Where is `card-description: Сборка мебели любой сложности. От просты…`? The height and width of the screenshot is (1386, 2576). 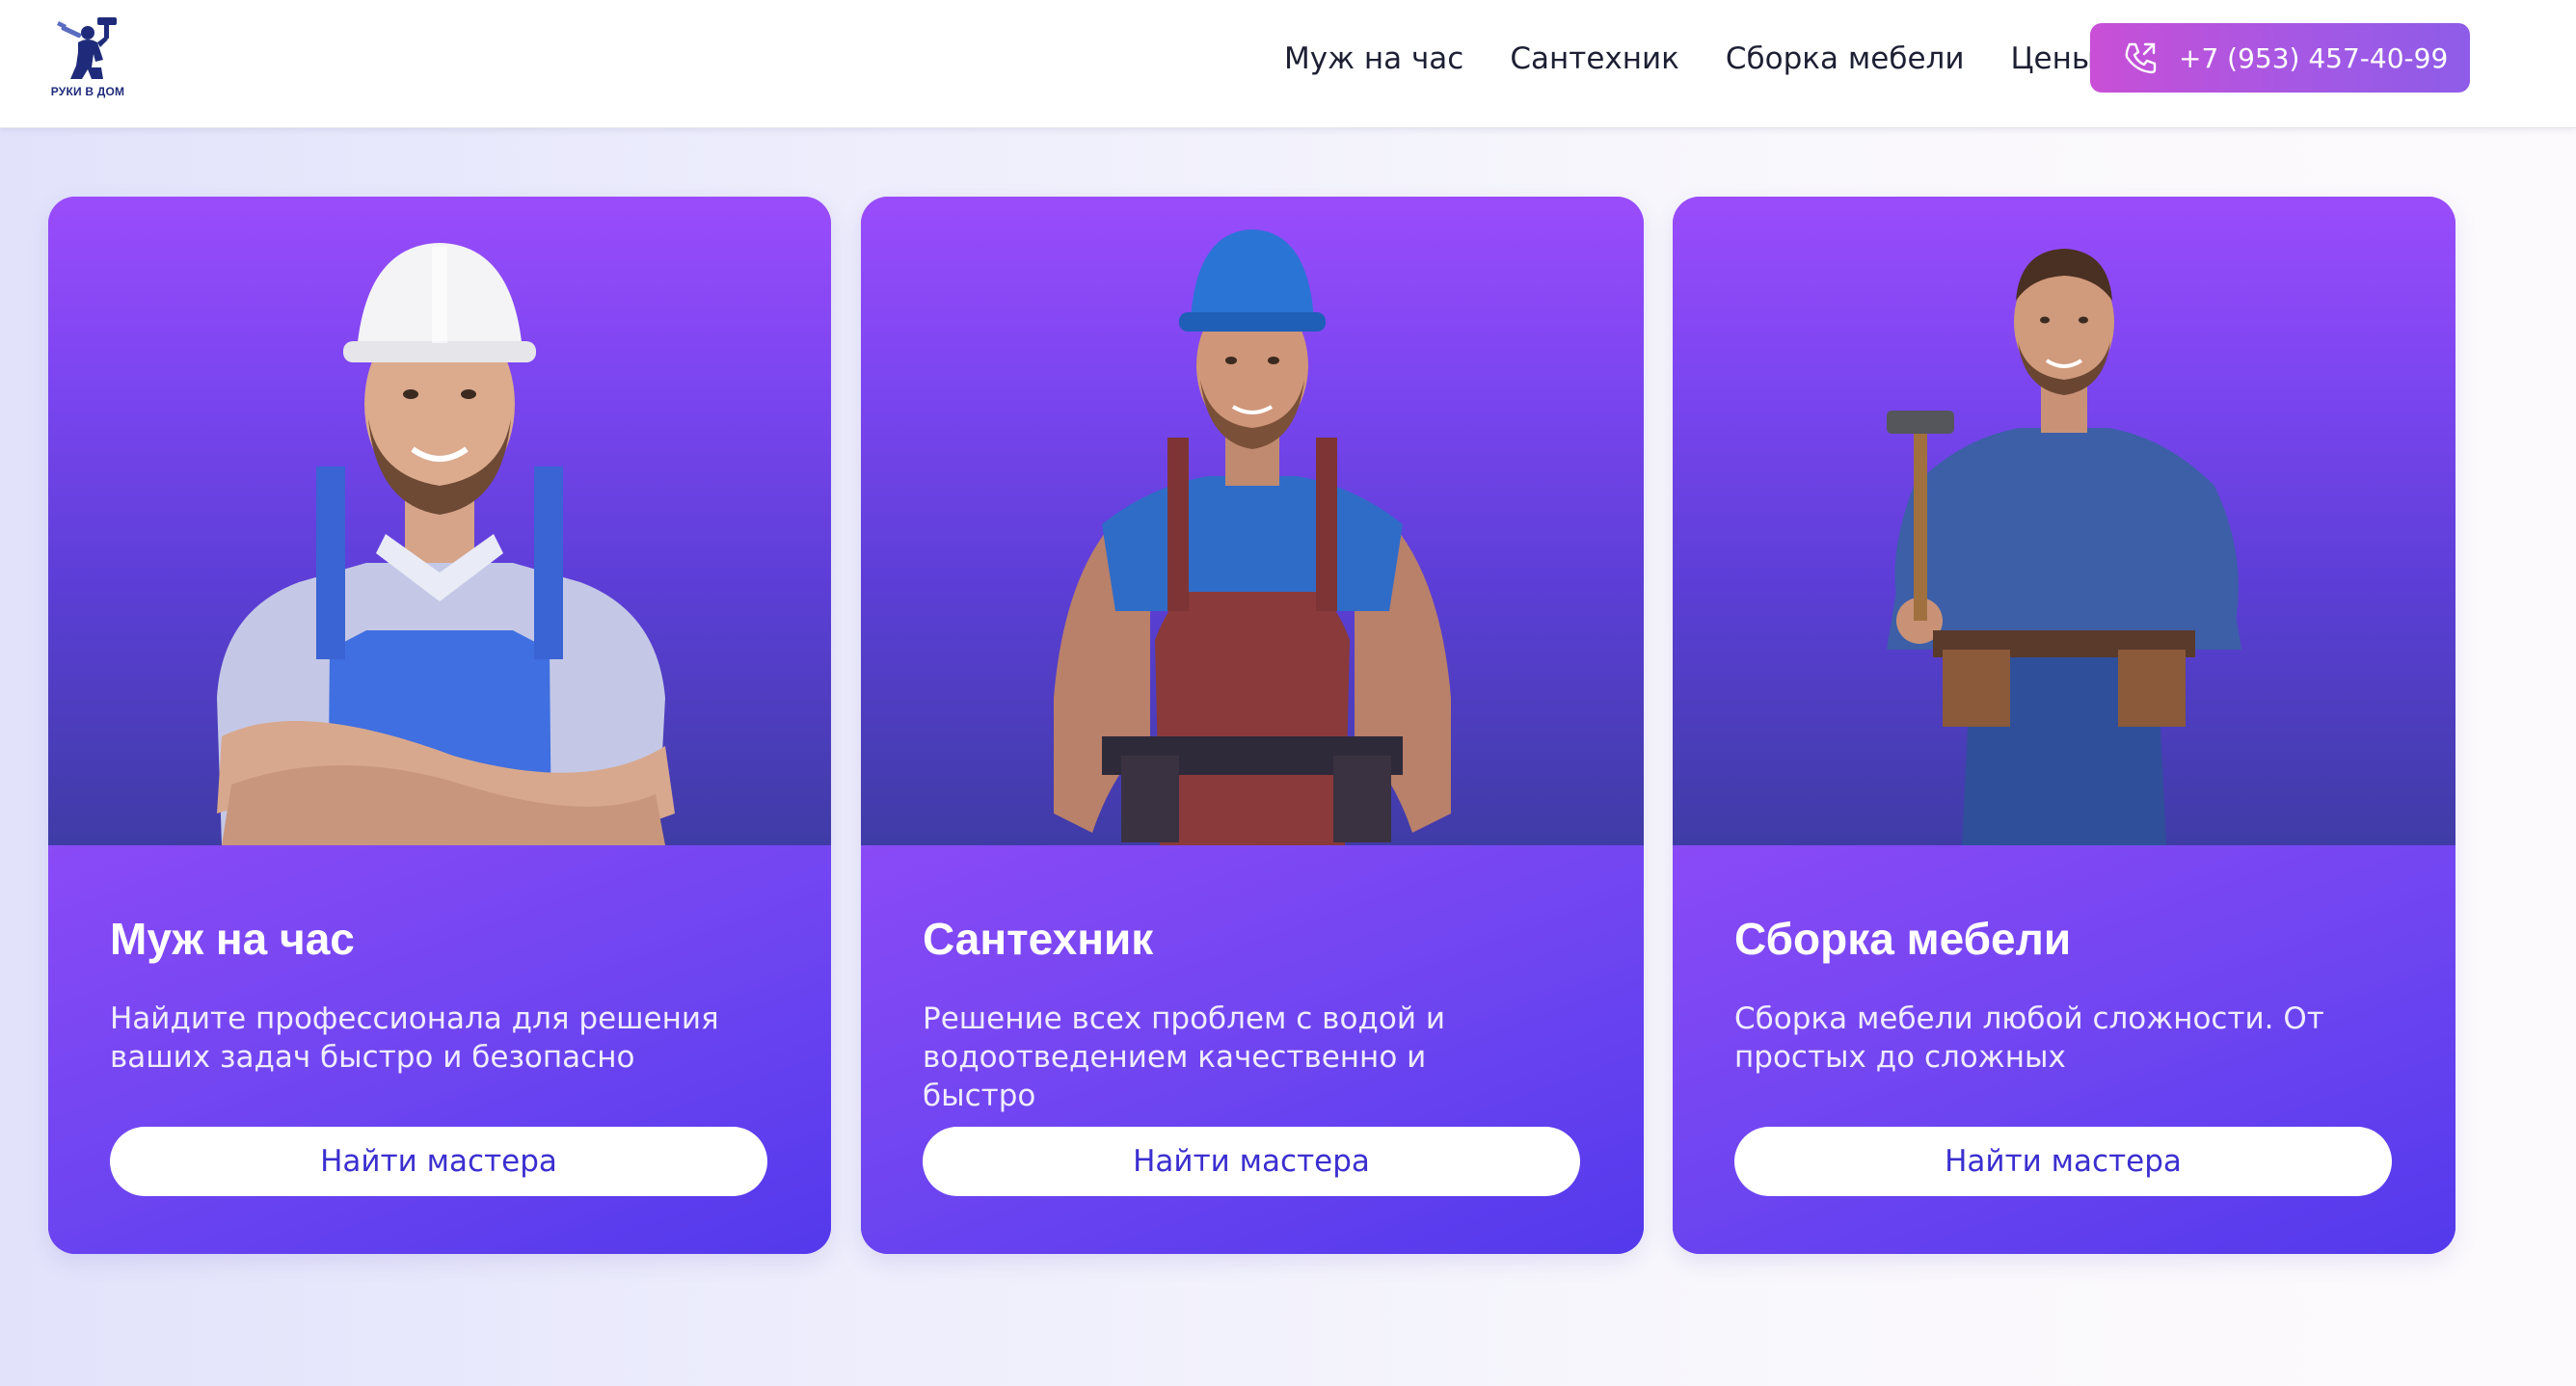
card-description: Сборка мебели любой сложности. От просты… is located at coordinates (2029, 1038).